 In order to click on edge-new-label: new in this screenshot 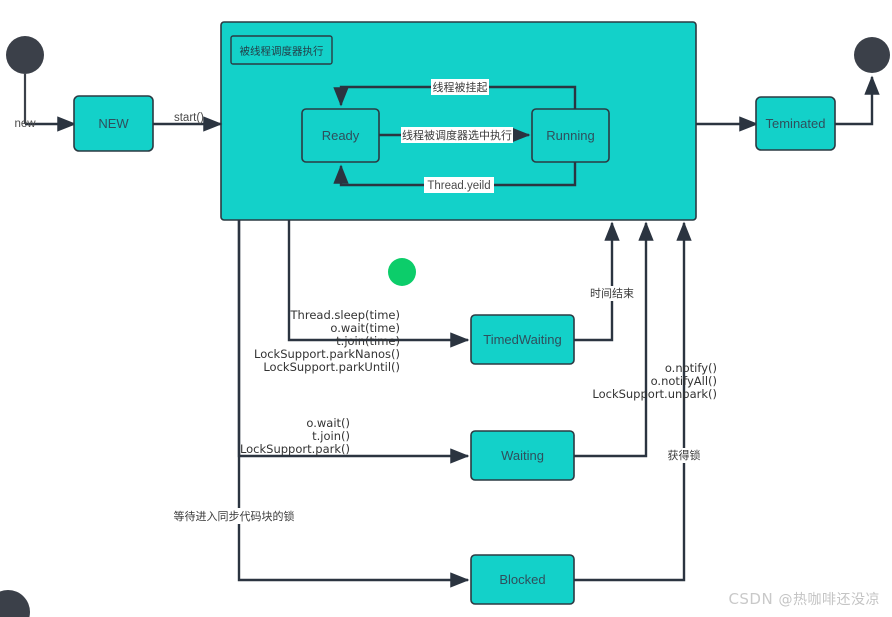, I will do `click(25, 124)`.